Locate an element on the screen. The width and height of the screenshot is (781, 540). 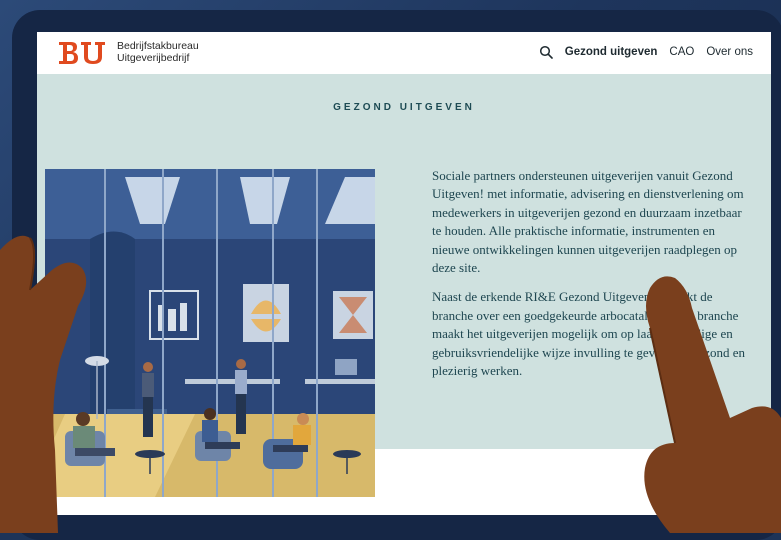
right-hand is located at coordinates (712, 404).